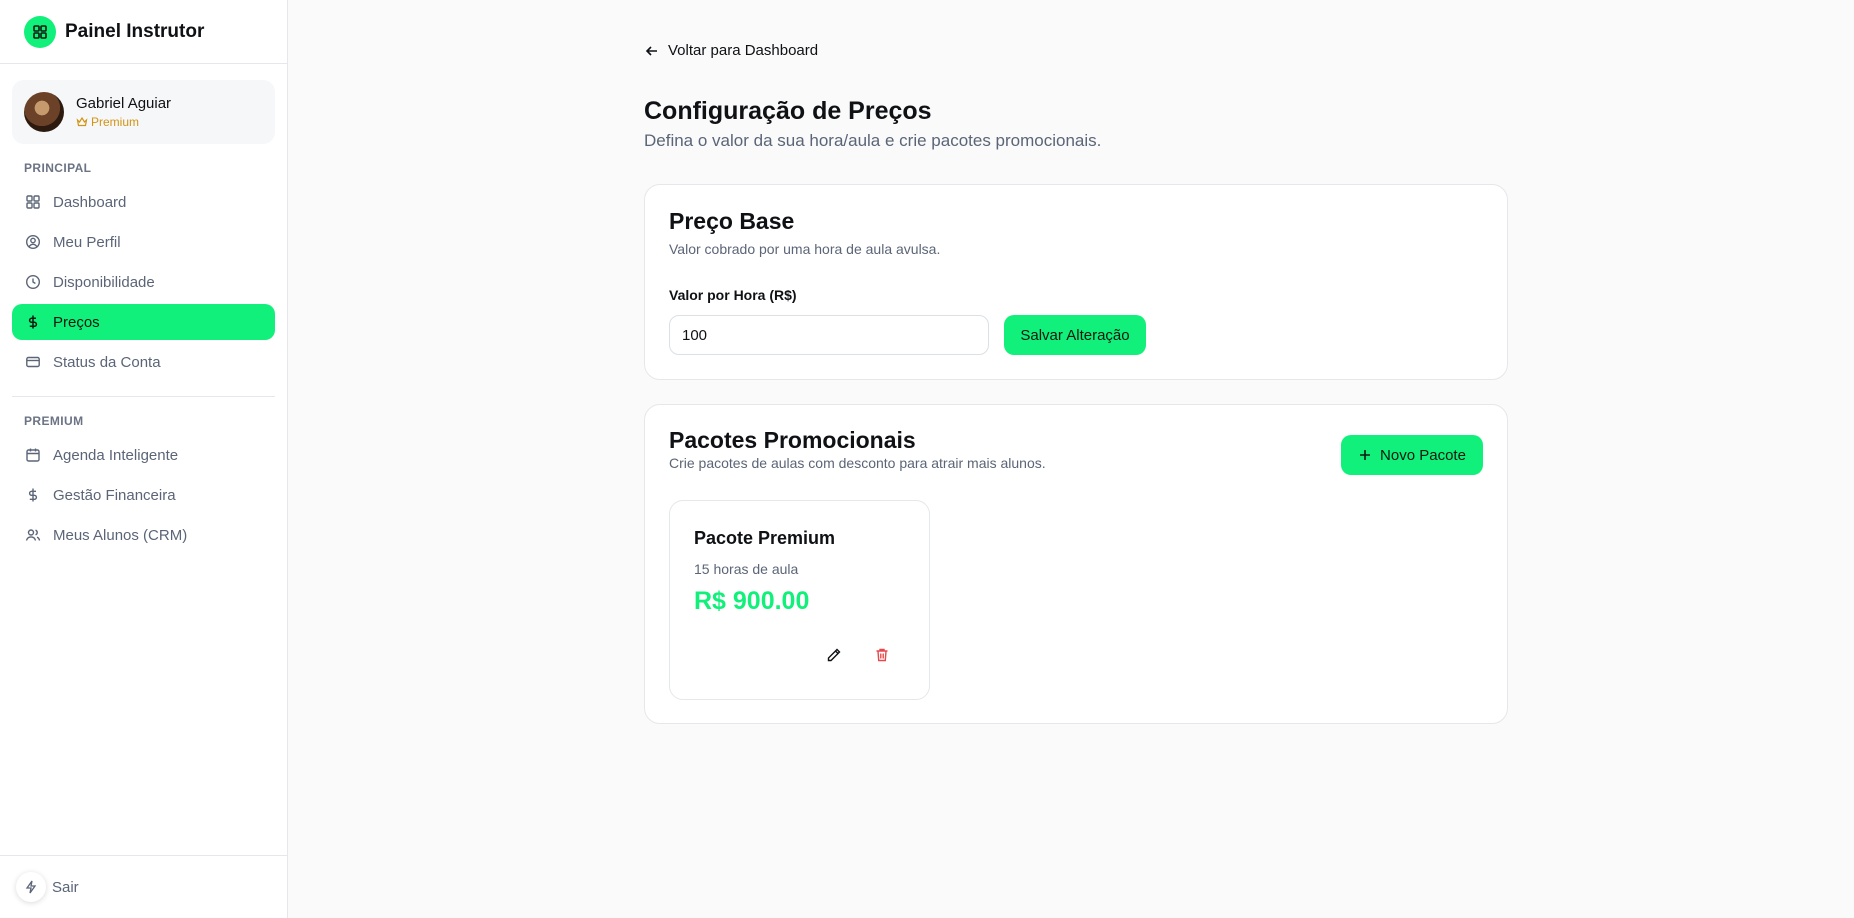 The width and height of the screenshot is (1854, 918). I want to click on section-label-principal: PRINCIPAL, so click(58, 168).